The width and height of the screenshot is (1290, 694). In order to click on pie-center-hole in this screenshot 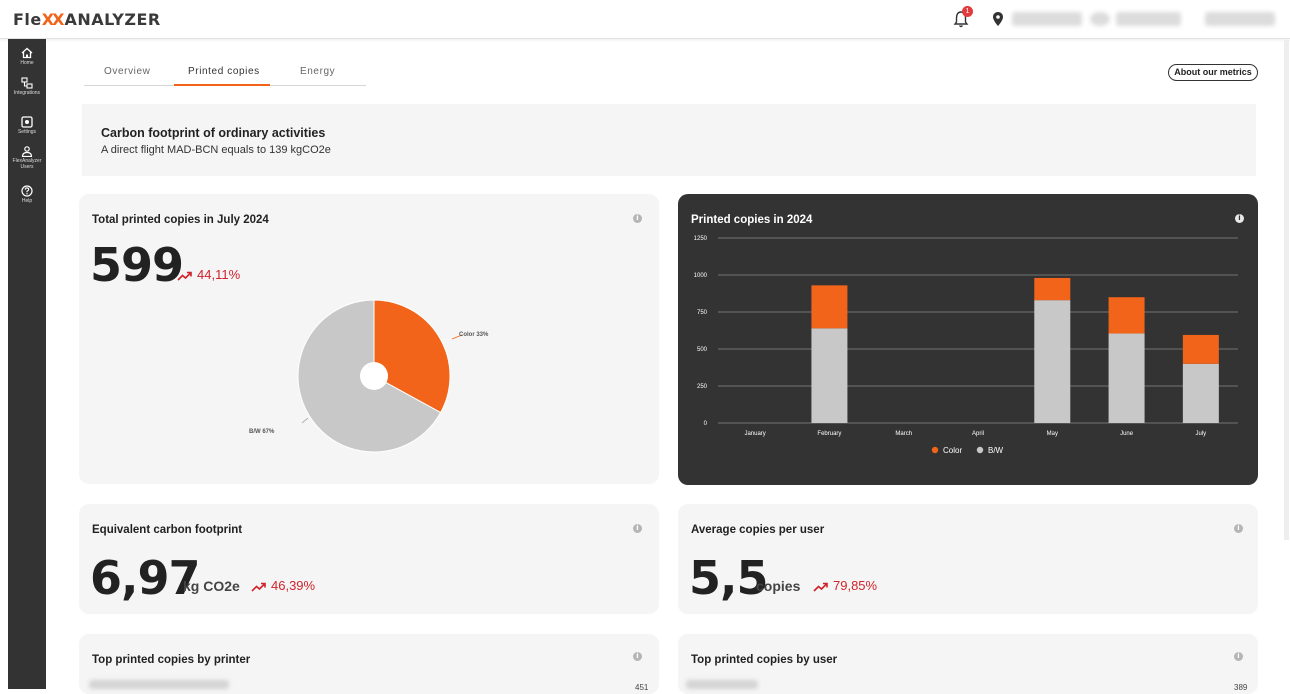, I will do `click(374, 376)`.